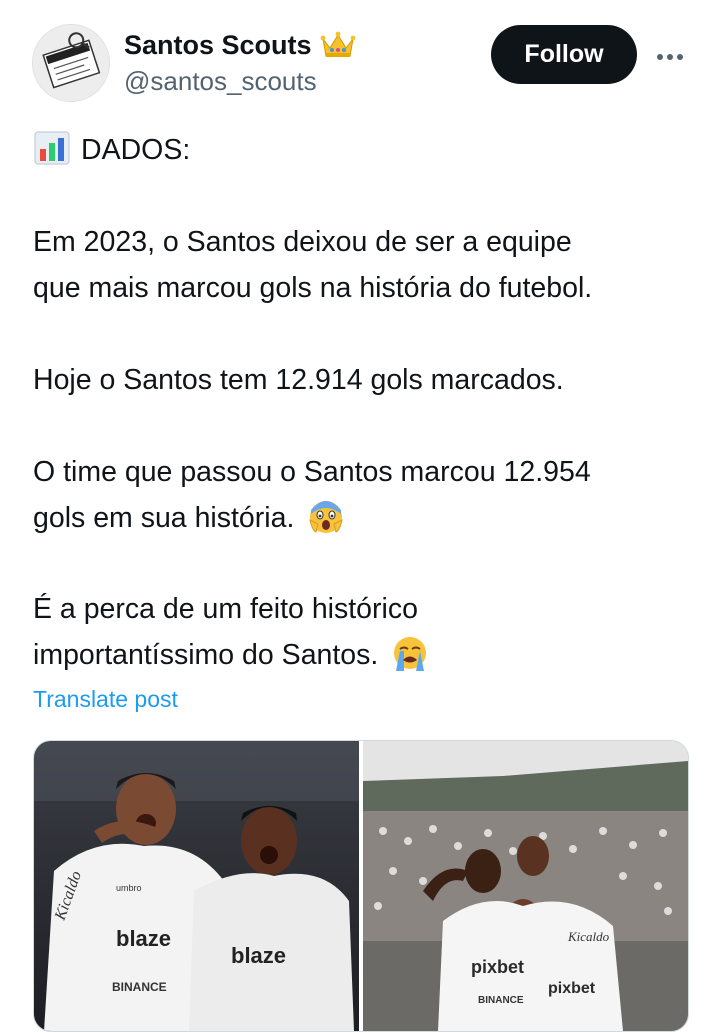 The height and width of the screenshot is (1032, 720). I want to click on post-line-with-emoji: gols em sua história., so click(189, 518).